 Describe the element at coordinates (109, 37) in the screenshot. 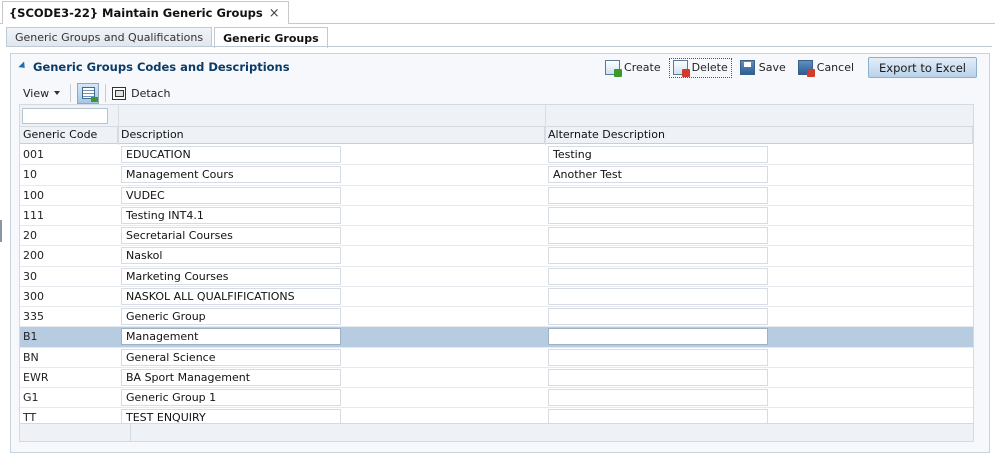

I see `tab-generic-groups-and-qualifications: Generic Groups and Qualifications` at that location.